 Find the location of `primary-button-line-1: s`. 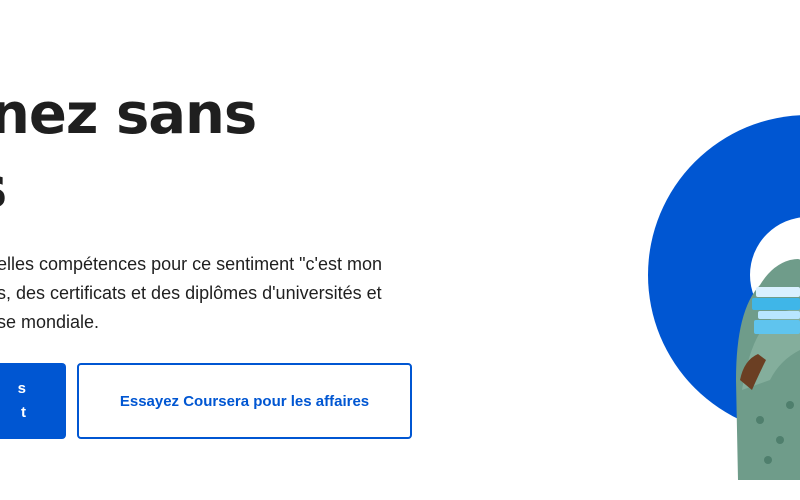

primary-button-line-1: s is located at coordinates (21, 388).